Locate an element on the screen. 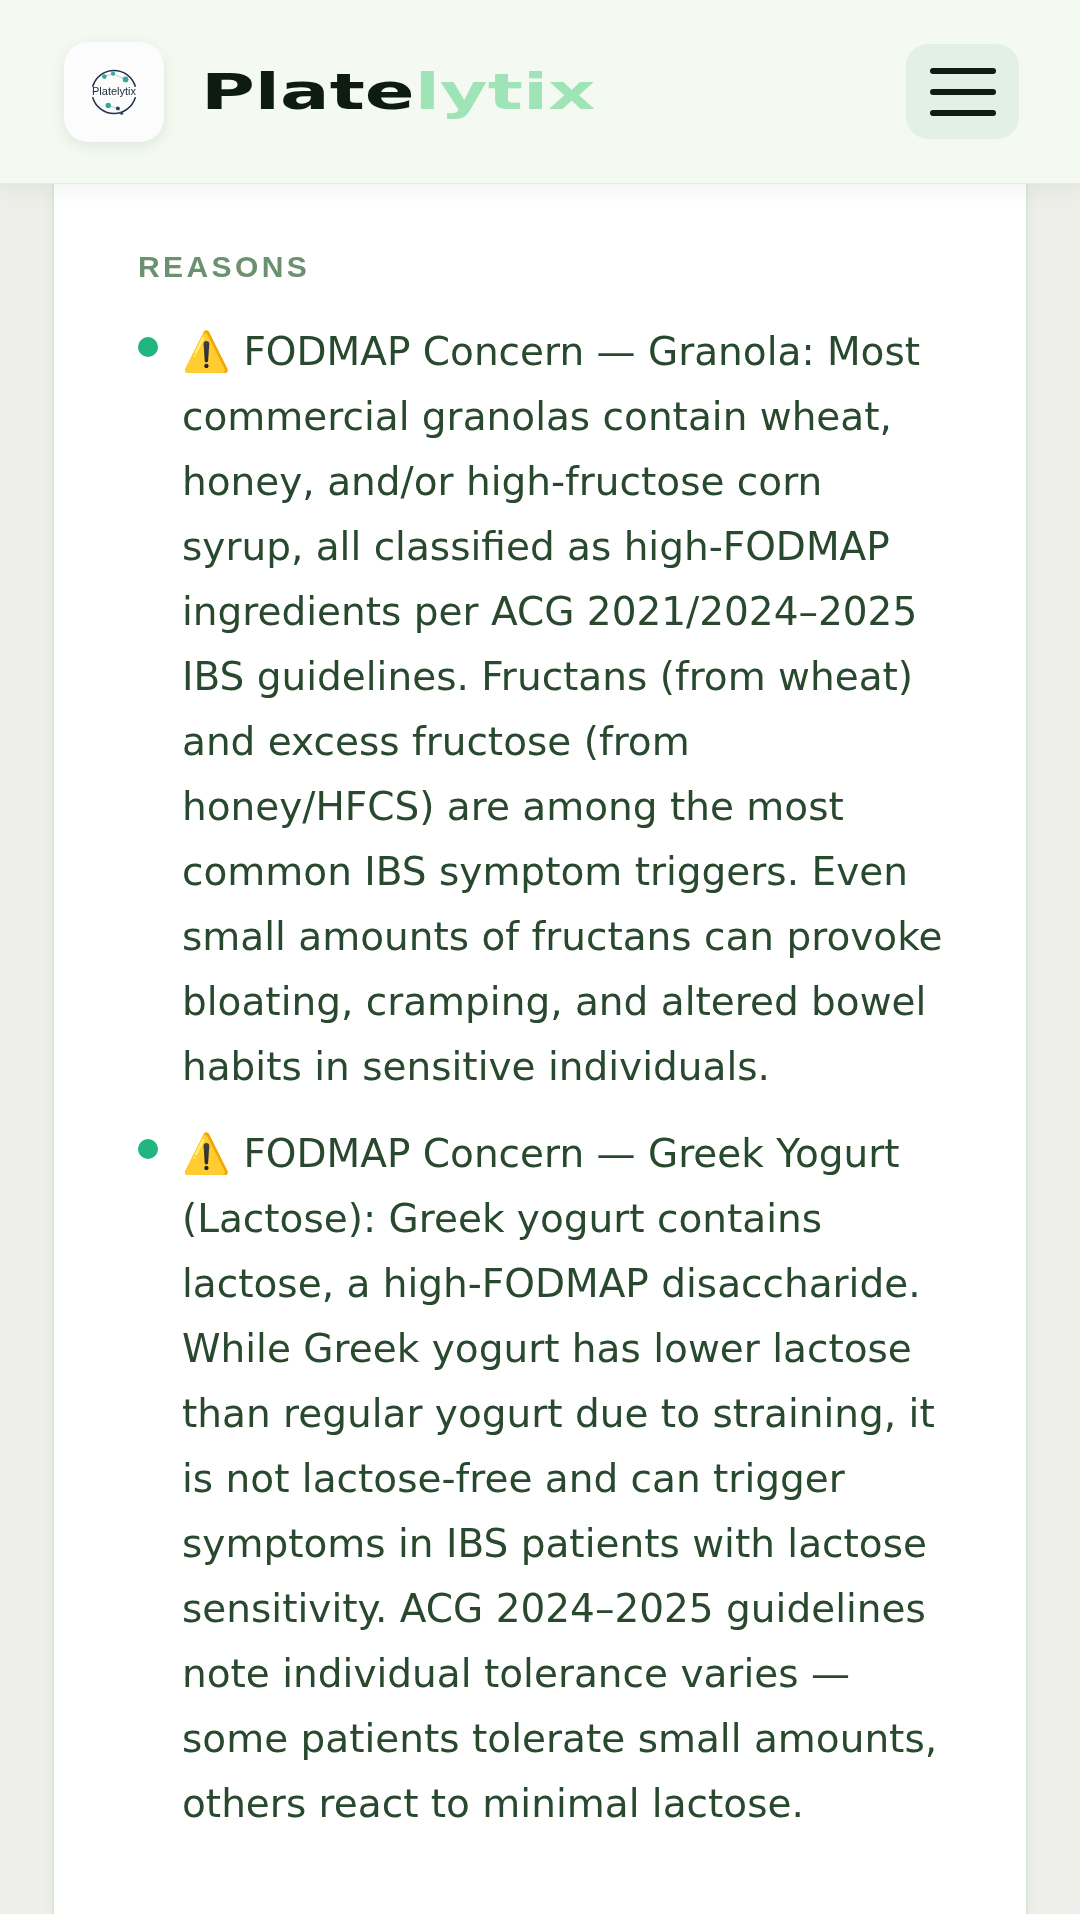  logo-text: Platelytix is located at coordinates (114, 91).